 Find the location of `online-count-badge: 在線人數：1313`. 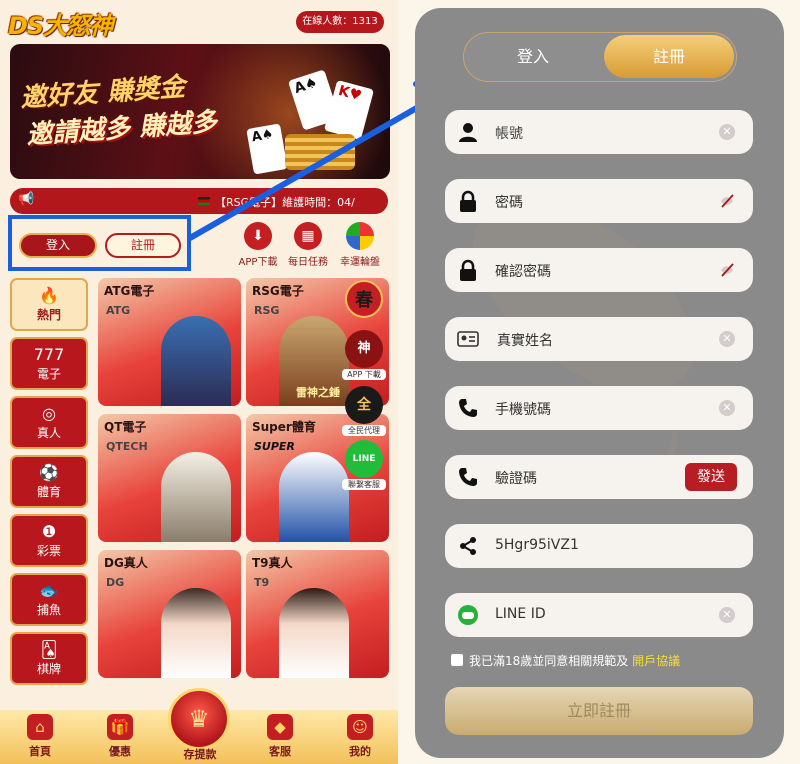

online-count-badge: 在線人數：1313 is located at coordinates (340, 22).